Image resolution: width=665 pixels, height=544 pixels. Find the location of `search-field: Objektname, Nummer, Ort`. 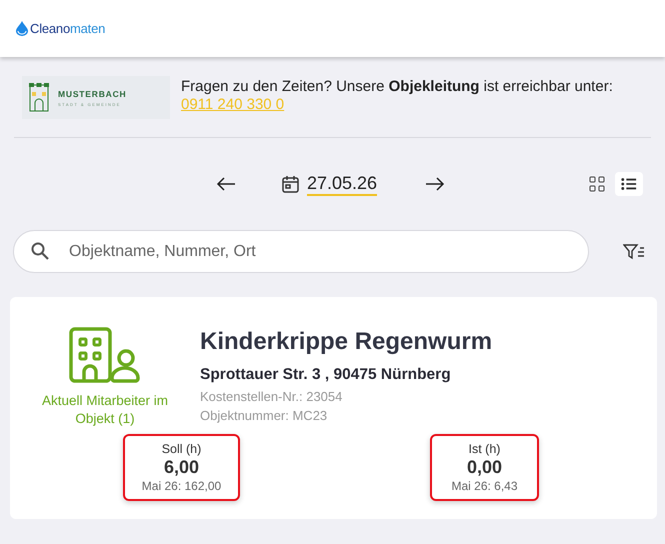

search-field: Objektname, Nummer, Ort is located at coordinates (301, 251).